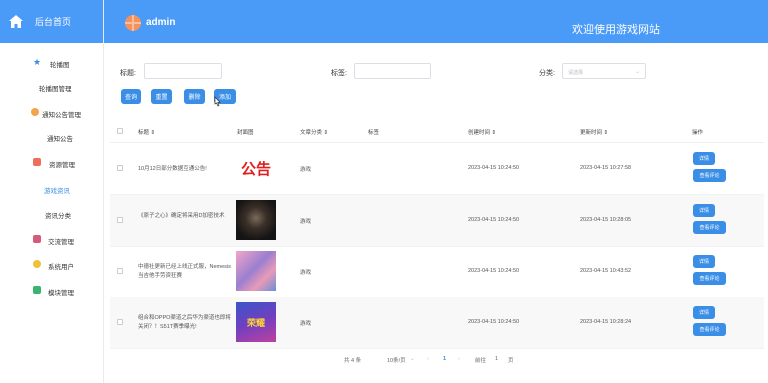  Describe the element at coordinates (482, 132) in the screenshot. I see `column-header: 创建时间 ⇕` at that location.